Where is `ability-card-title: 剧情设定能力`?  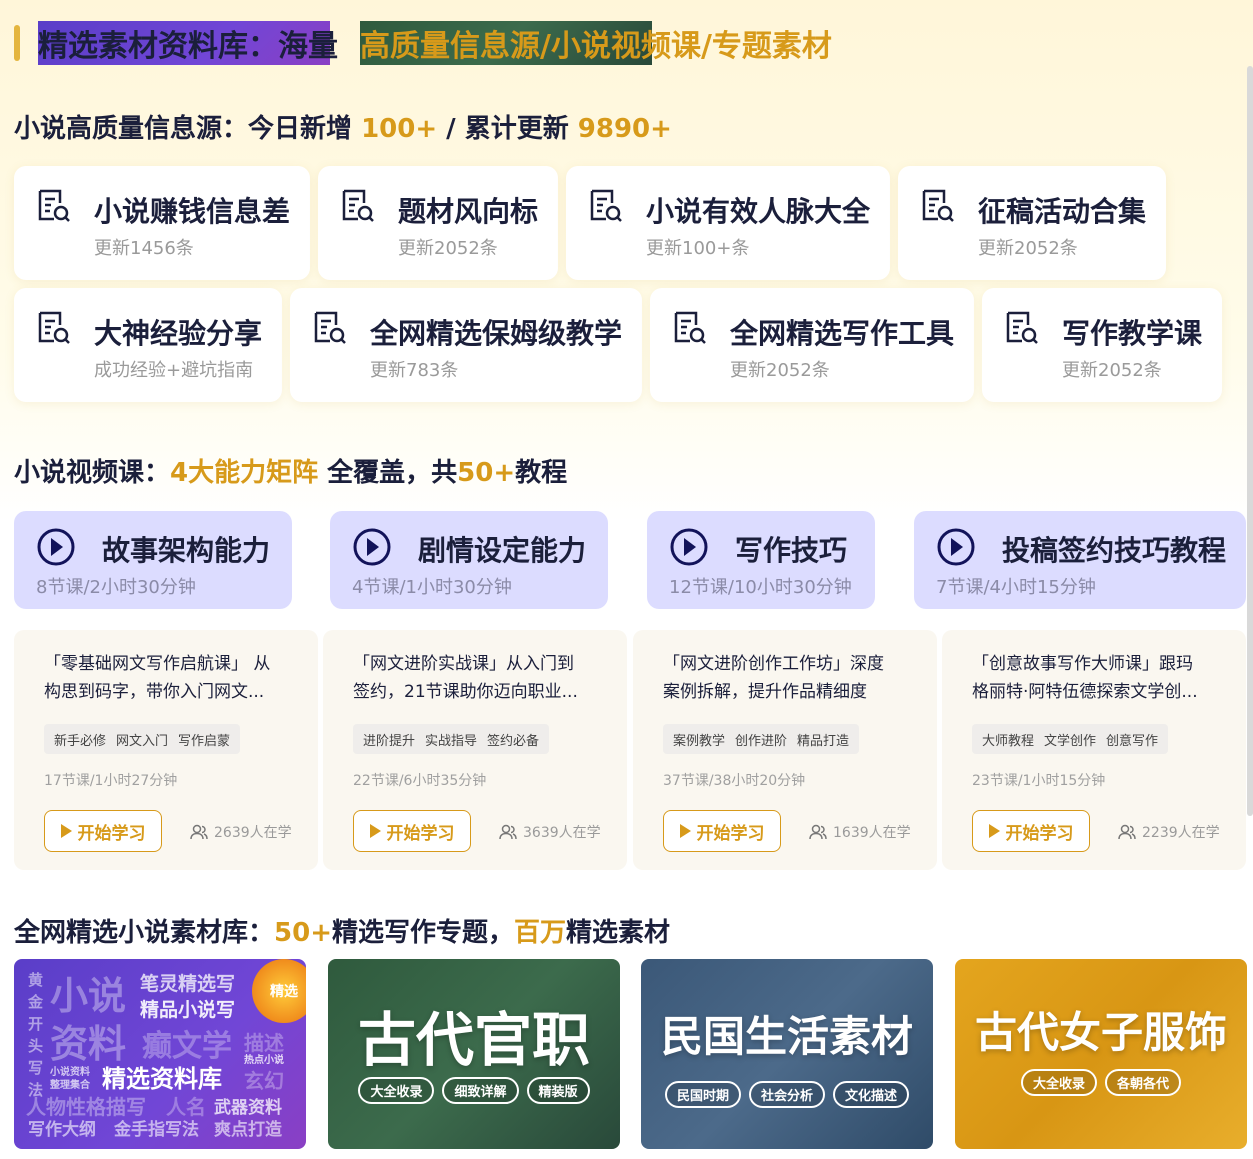 ability-card-title: 剧情设定能力 is located at coordinates (502, 550).